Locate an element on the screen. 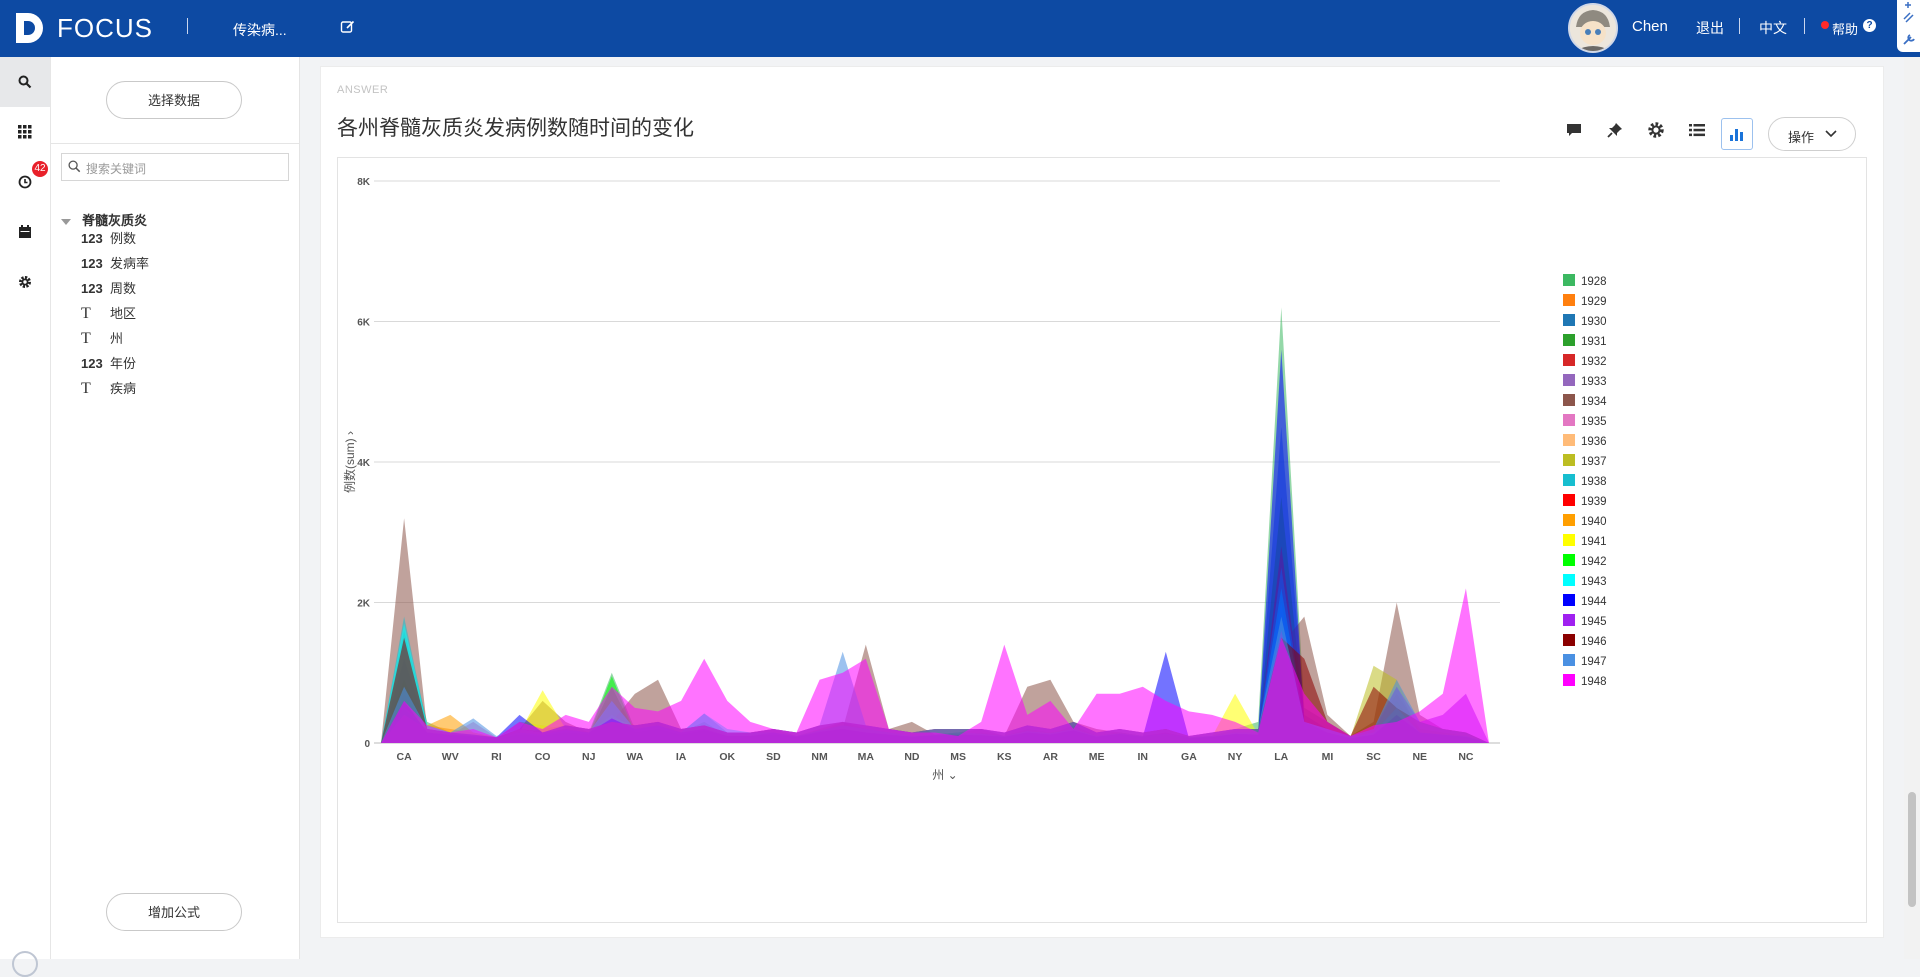  legend-label: 1938 is located at coordinates (1594, 482).